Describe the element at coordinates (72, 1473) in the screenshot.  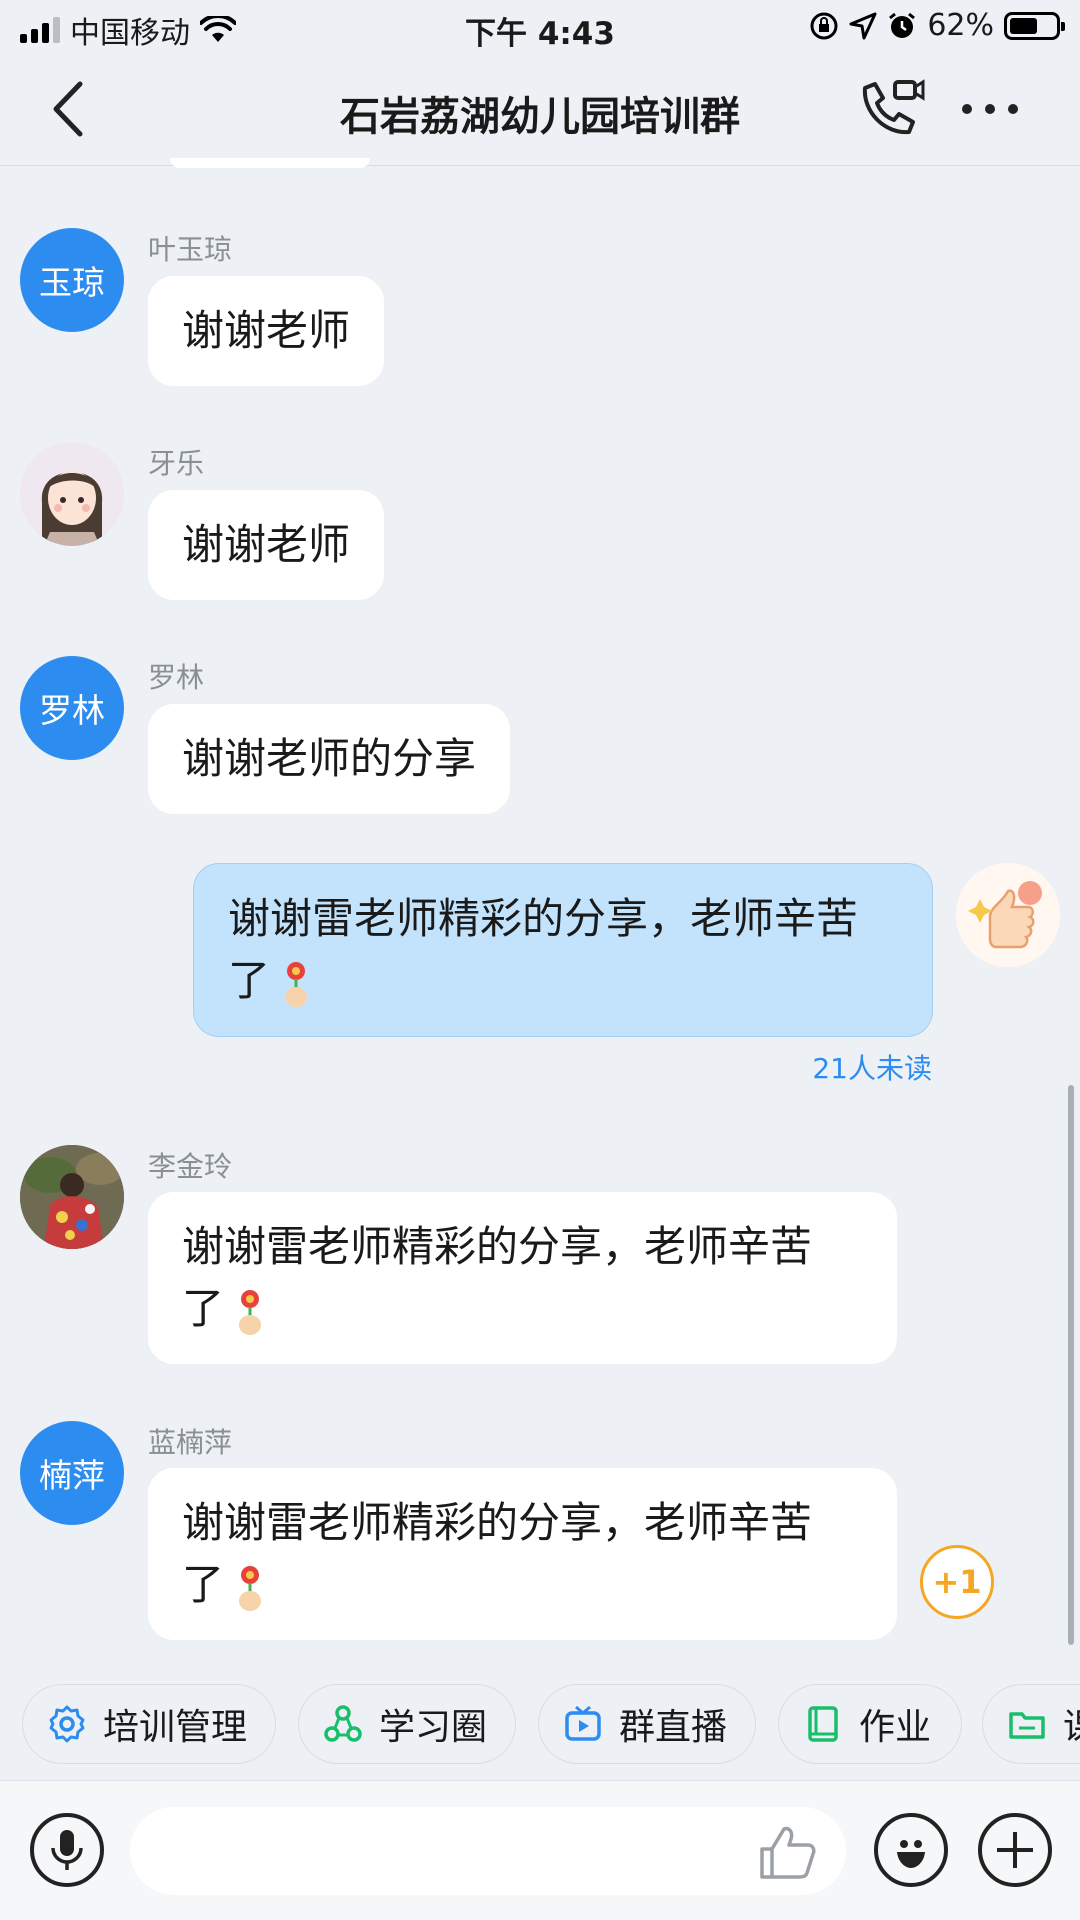
I see `avatar: 楠萍` at that location.